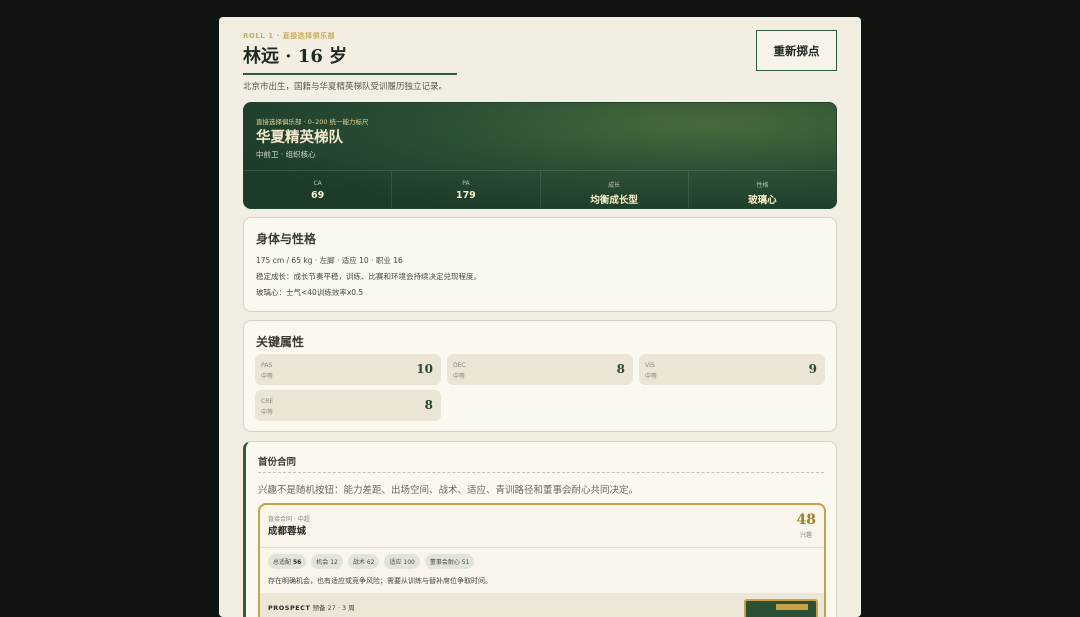  Describe the element at coordinates (762, 200) in the screenshot. I see `stat-value: 玻璃心` at that location.